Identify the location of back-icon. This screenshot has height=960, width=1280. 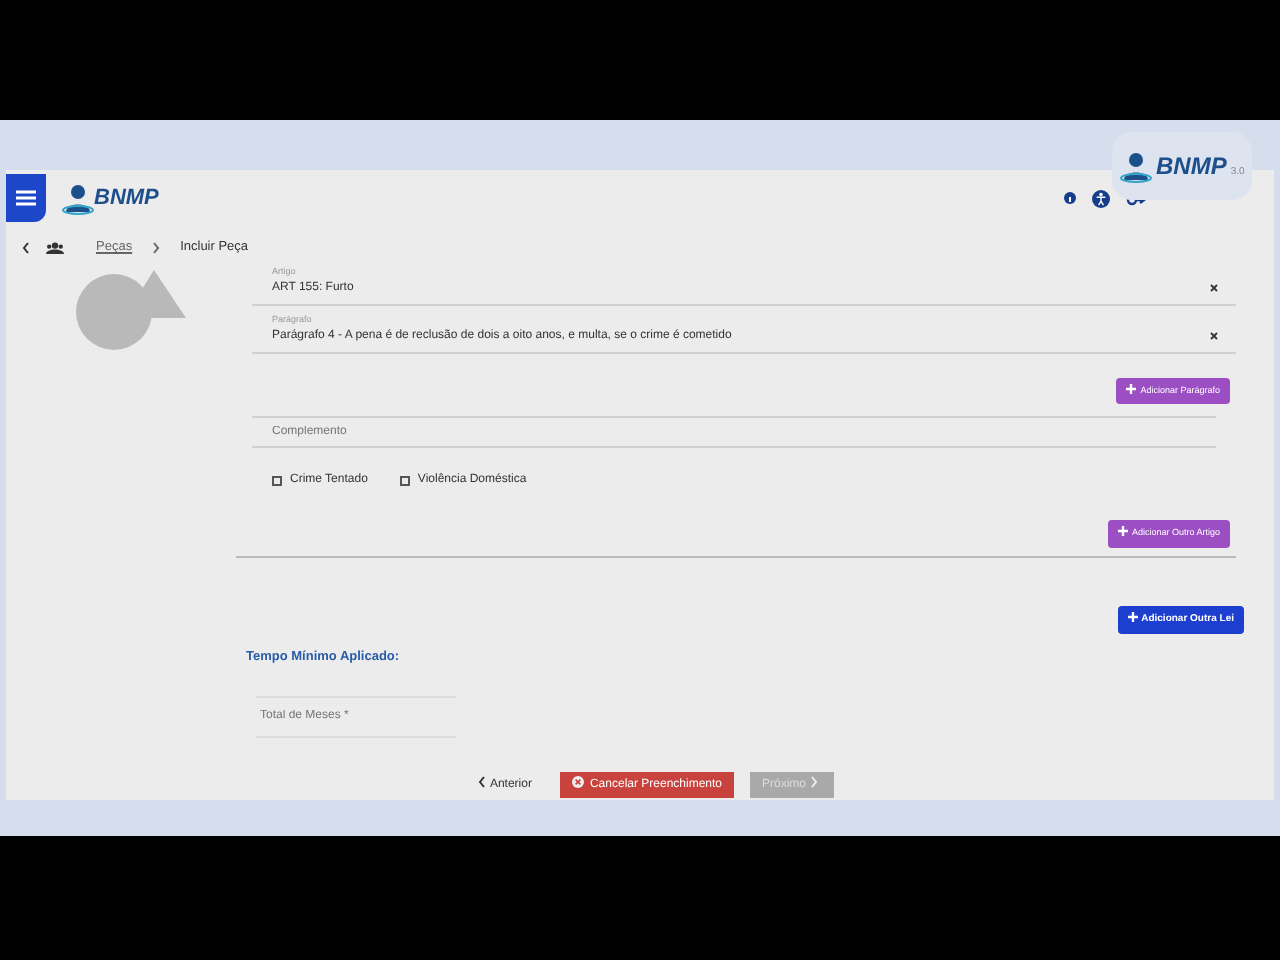
(26, 248).